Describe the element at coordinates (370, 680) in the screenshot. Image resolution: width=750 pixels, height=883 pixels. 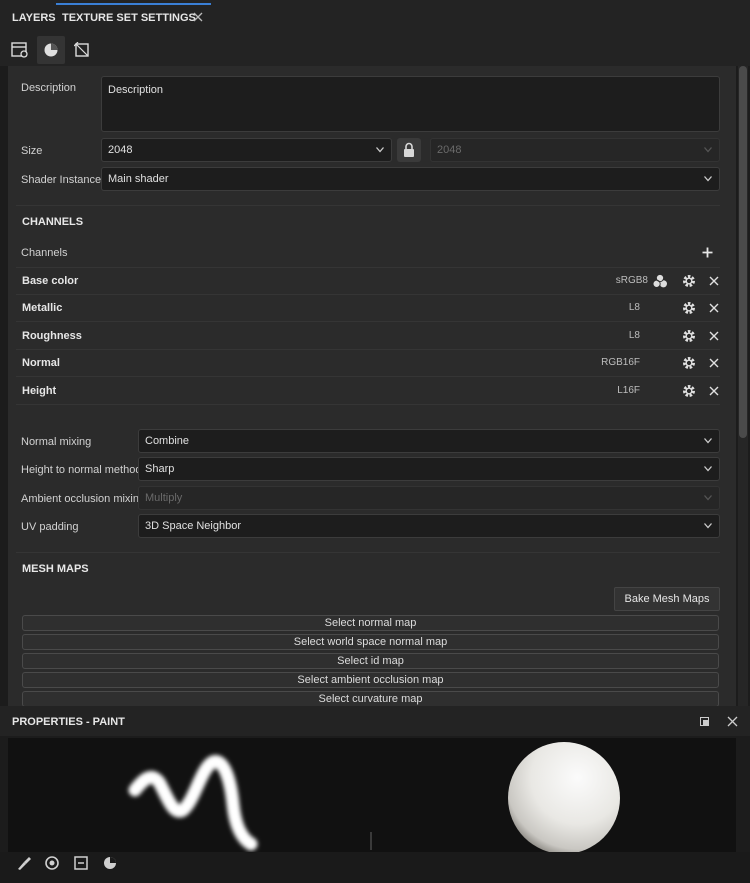
I see `select-ambient-occlusion-map-button: Select ambient occlusion map` at that location.